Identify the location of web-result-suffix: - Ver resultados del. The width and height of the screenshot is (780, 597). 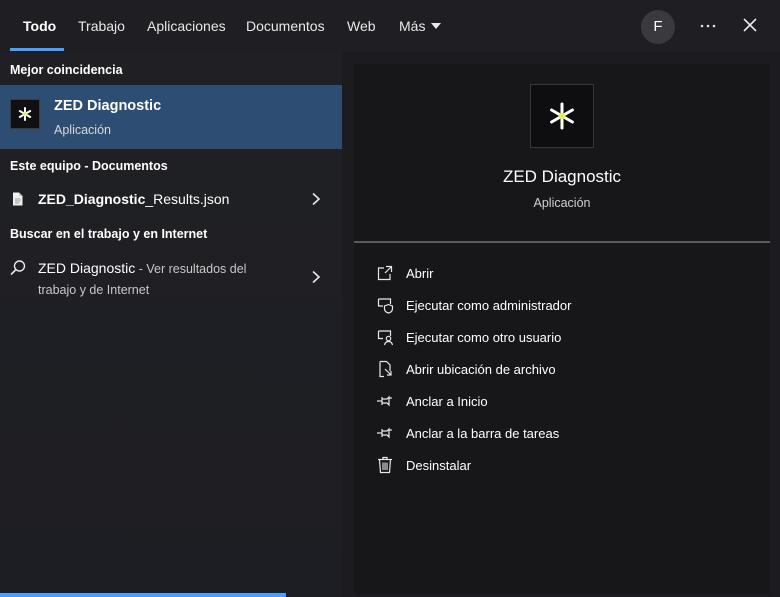
(191, 269).